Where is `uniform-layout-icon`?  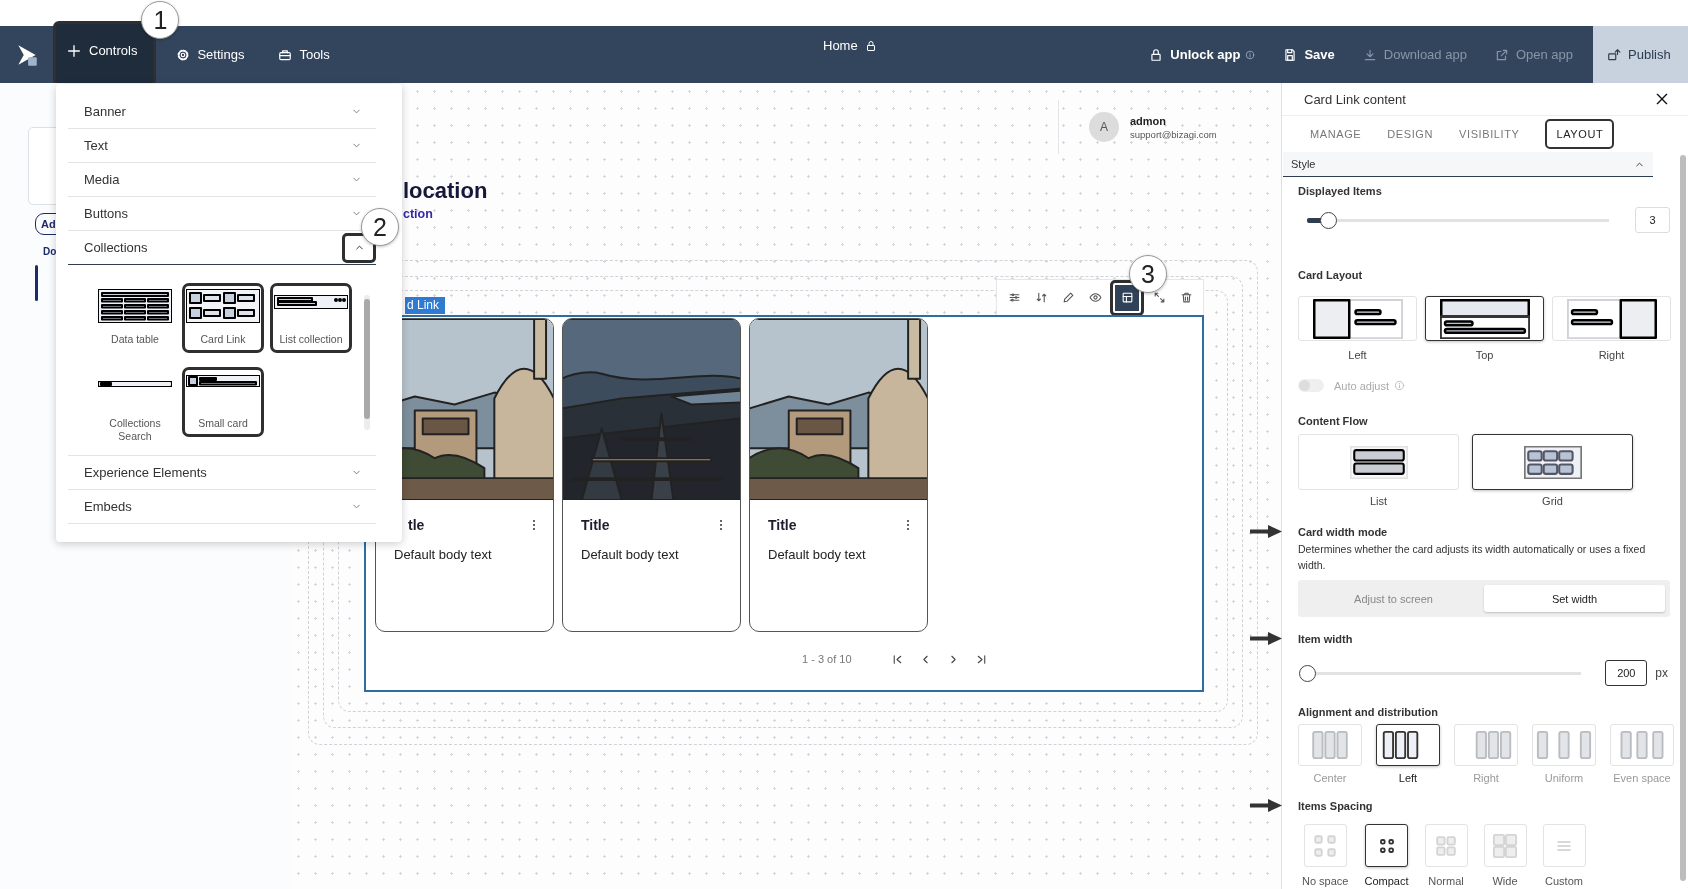
uniform-layout-icon is located at coordinates (1564, 745).